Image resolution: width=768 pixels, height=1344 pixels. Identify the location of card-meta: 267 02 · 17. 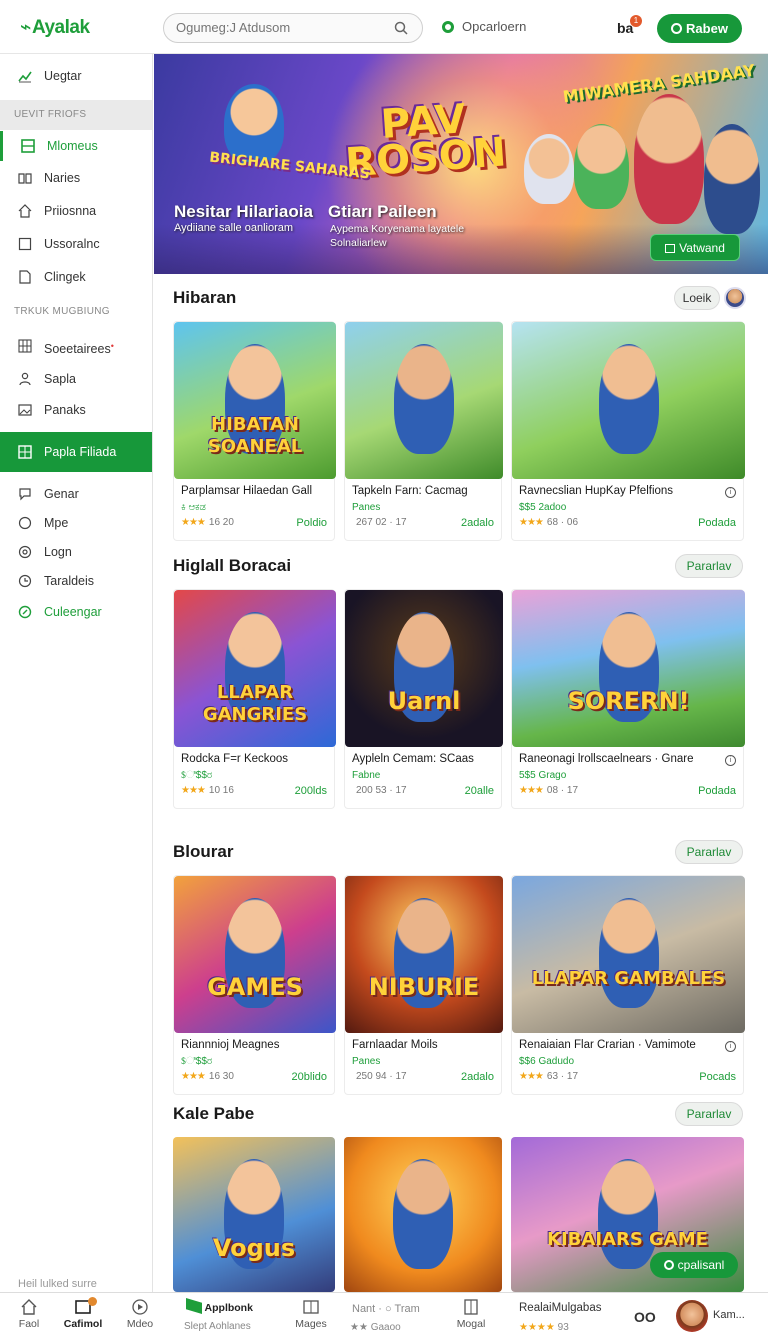
(379, 522).